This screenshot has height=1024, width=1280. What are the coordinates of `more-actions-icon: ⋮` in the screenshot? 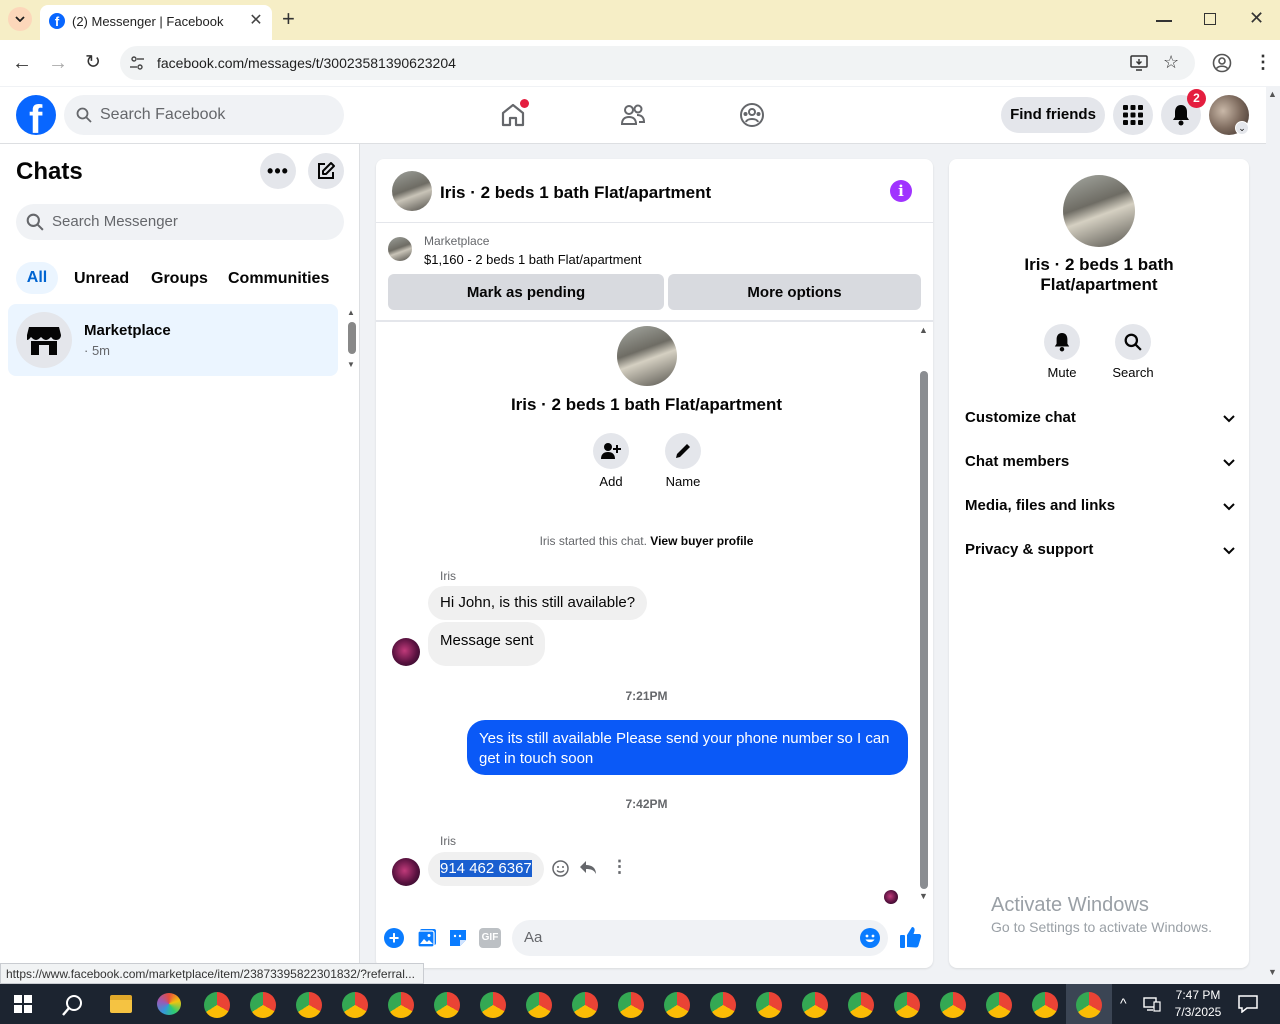 It's located at (619, 867).